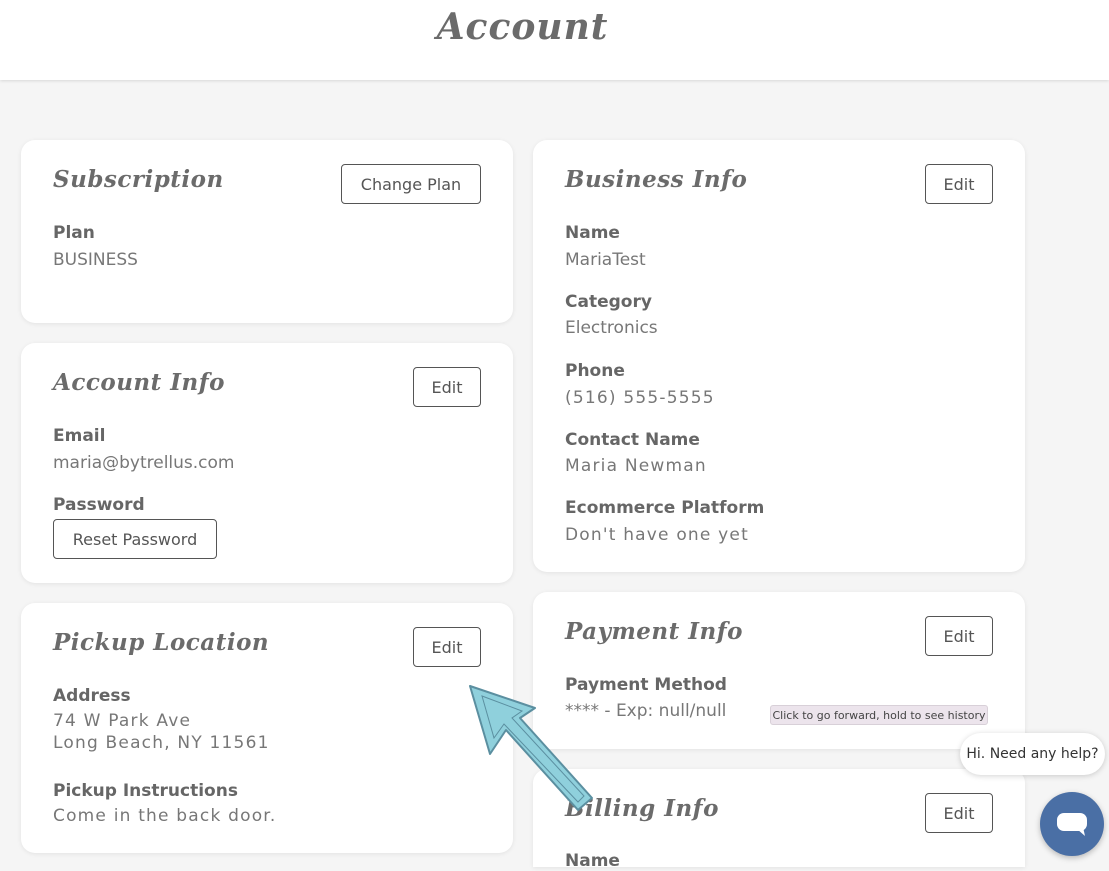  I want to click on pointer-arrow-icon, so click(531, 748).